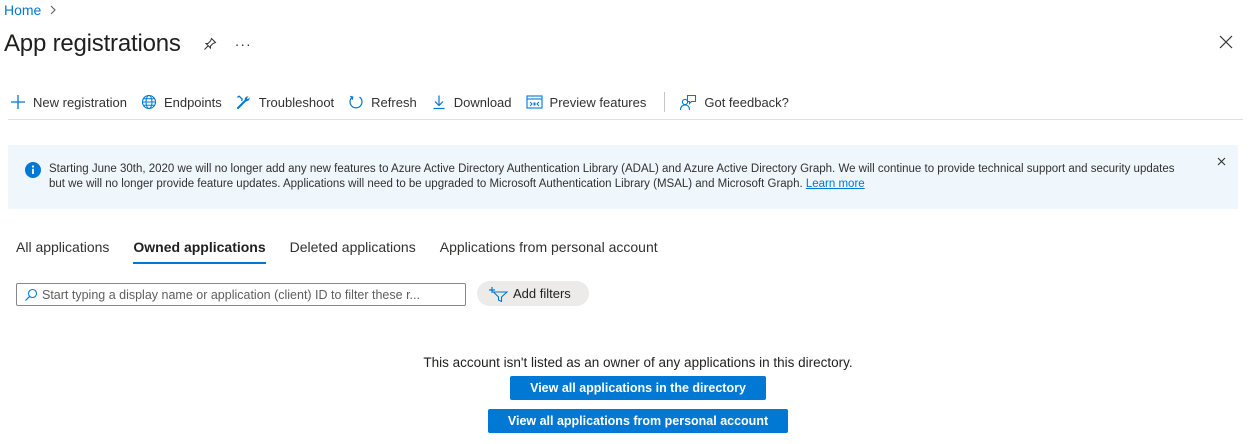  I want to click on tab-all-applications: All applications, so click(62, 250).